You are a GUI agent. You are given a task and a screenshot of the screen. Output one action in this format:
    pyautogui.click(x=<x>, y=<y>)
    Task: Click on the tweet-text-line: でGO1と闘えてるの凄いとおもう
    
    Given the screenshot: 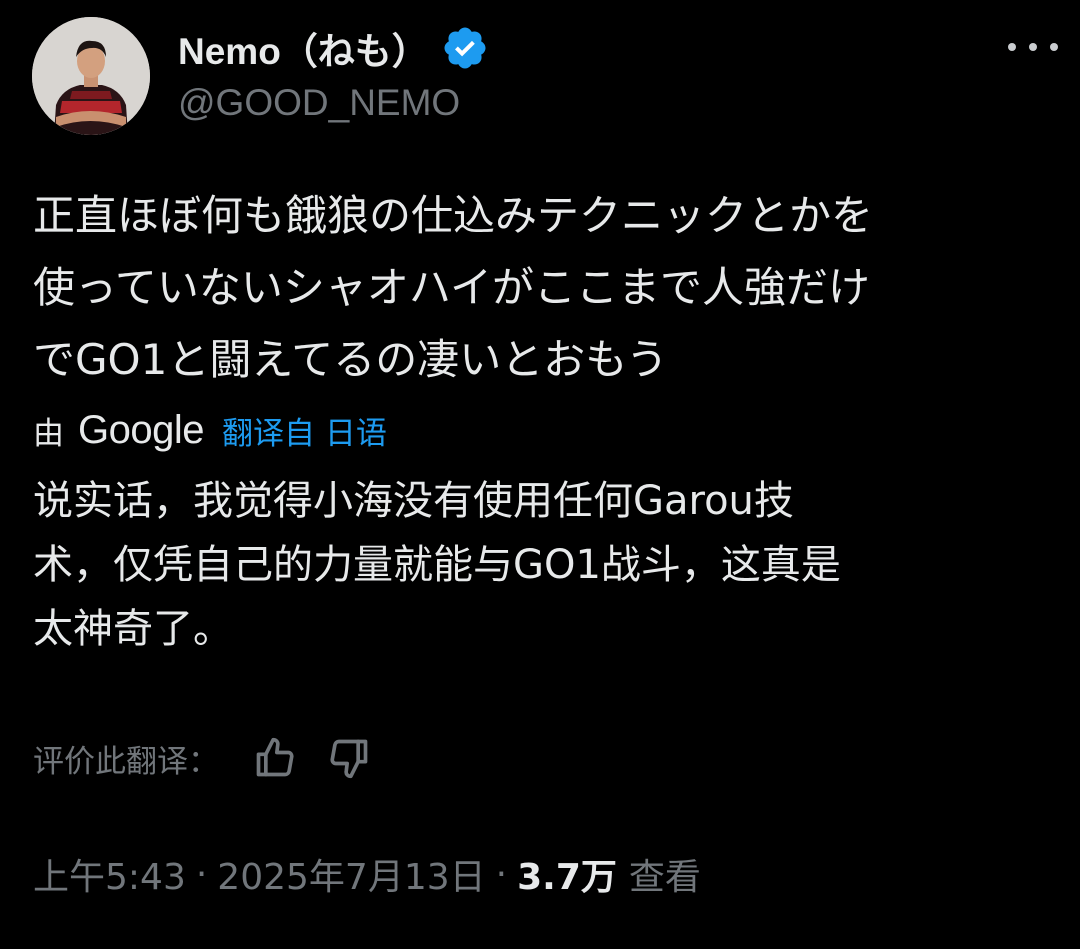 What is the action you would take?
    pyautogui.click(x=350, y=359)
    